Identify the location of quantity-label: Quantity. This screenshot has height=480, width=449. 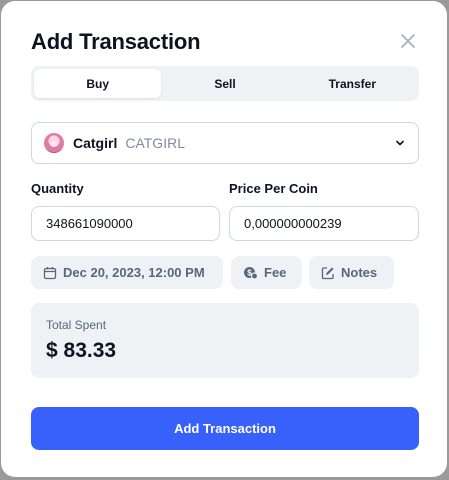
(57, 188).